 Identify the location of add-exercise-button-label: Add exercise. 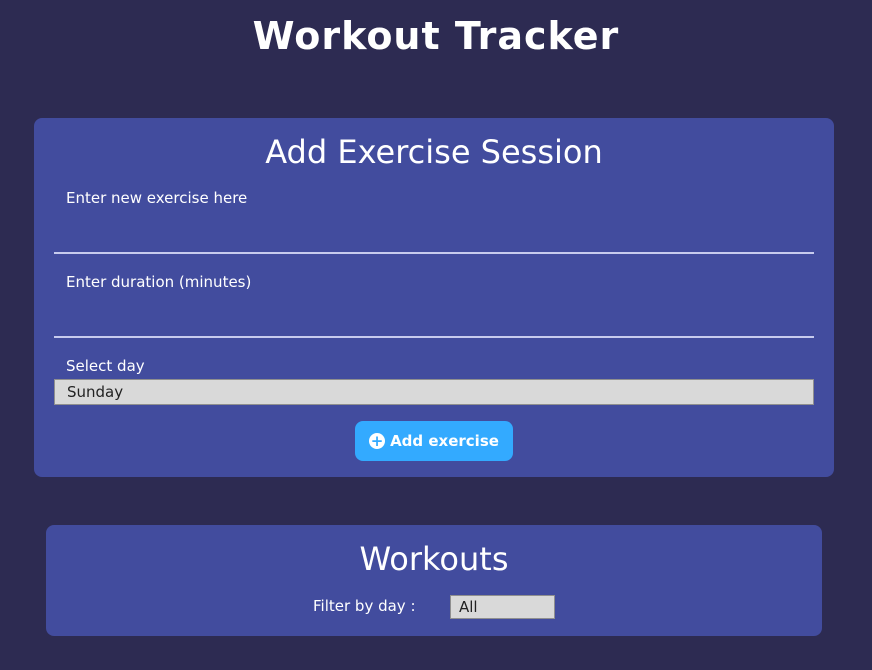
(444, 441).